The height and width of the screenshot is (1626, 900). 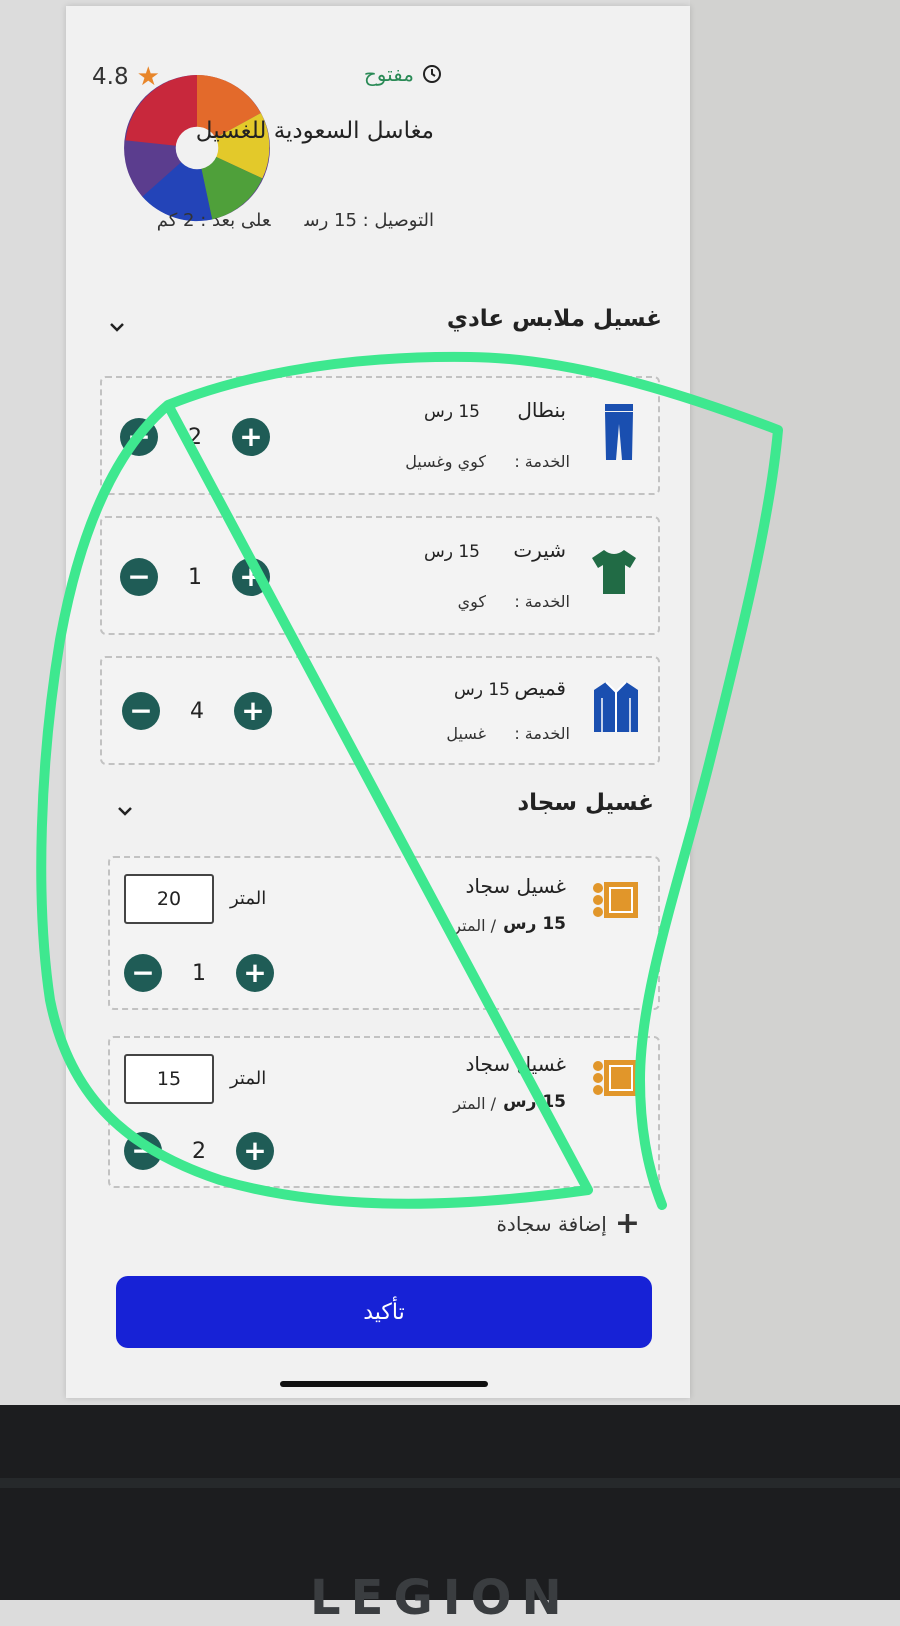 What do you see at coordinates (432, 74) in the screenshot?
I see `clock-icon` at bounding box center [432, 74].